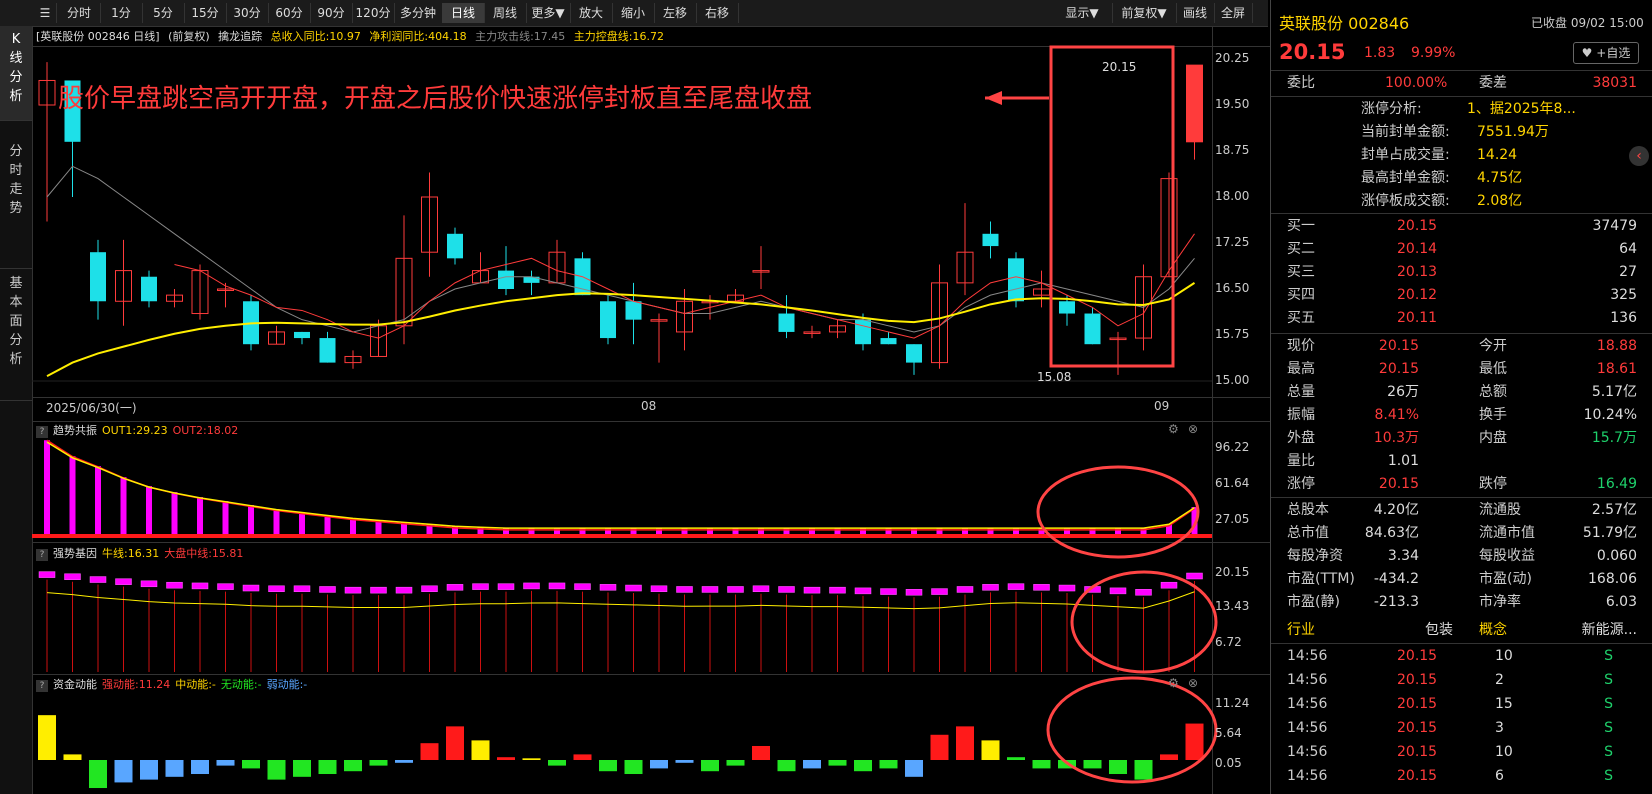 The width and height of the screenshot is (1652, 794). I want to click on bid-row: 买四 20.12 325, so click(1461, 295).